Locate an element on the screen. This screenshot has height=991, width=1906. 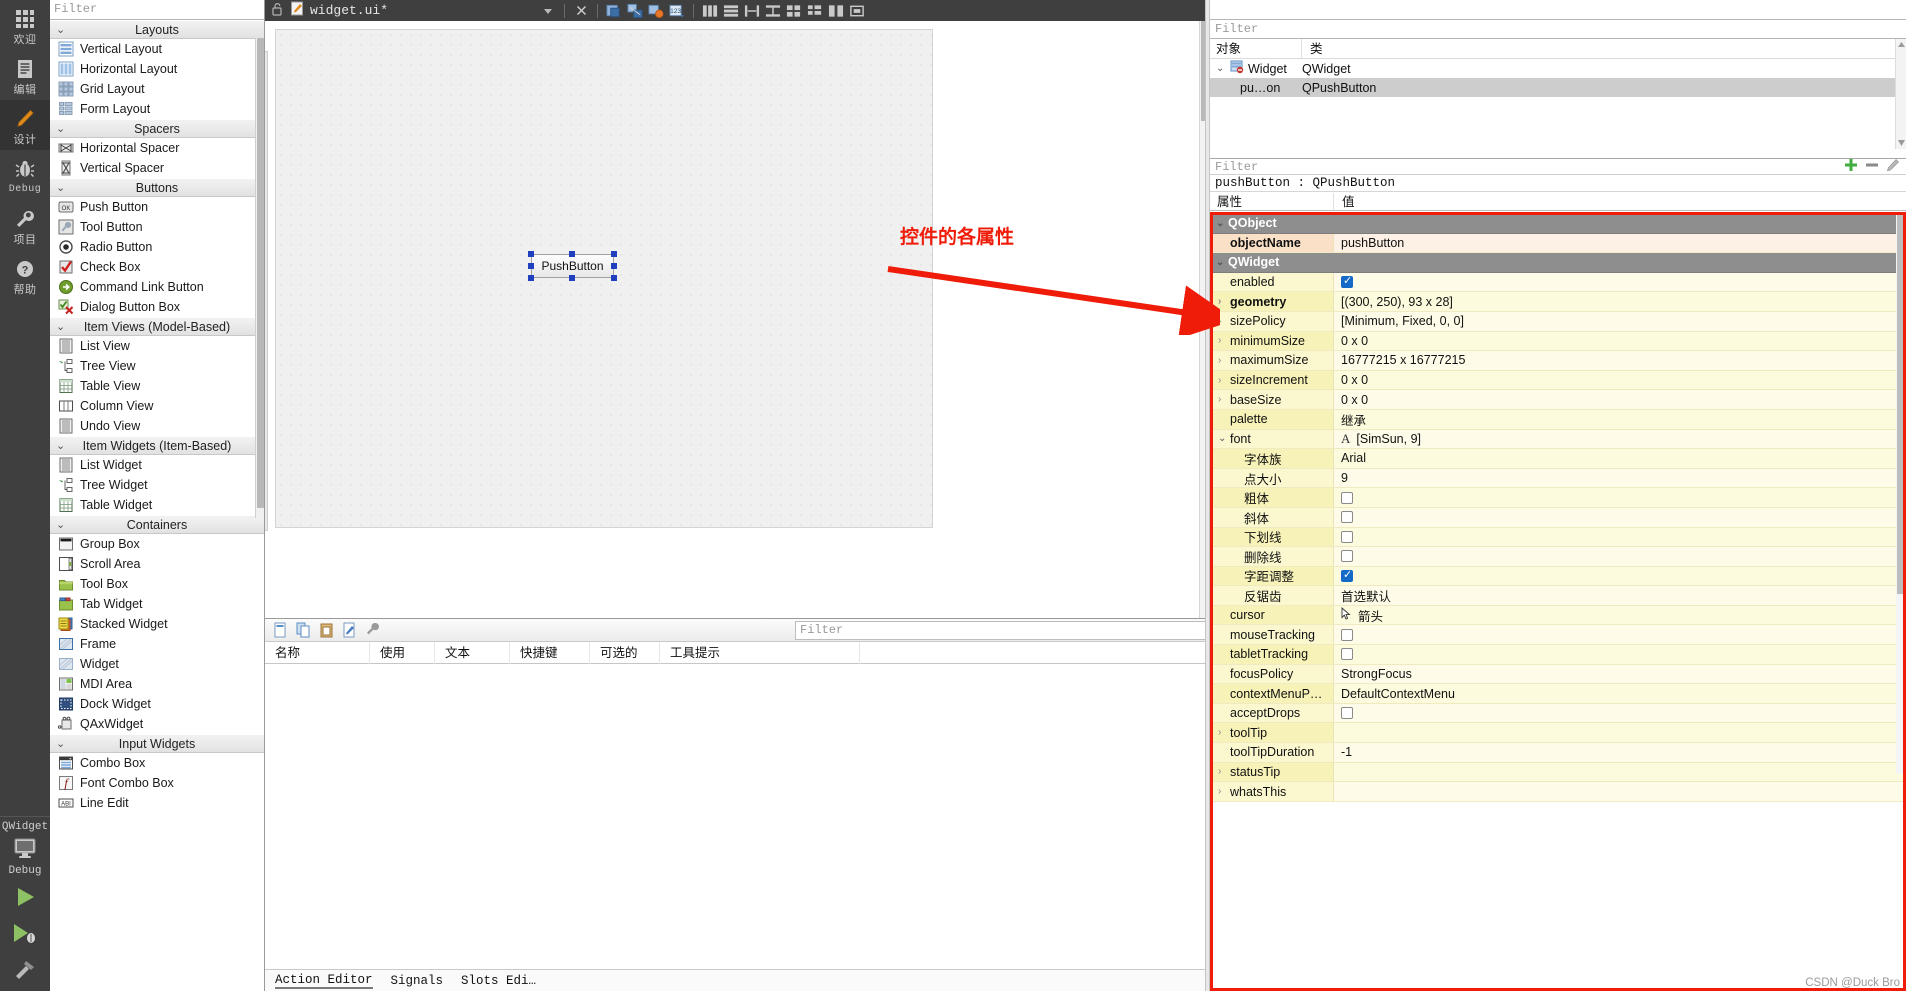
property-value-cell: 9 is located at coordinates (1620, 478).